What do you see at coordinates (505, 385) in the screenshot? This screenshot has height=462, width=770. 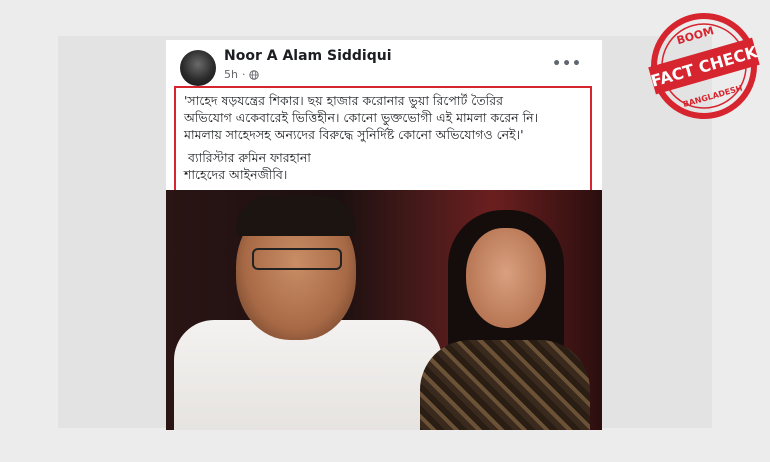 I see `woman-figure-body` at bounding box center [505, 385].